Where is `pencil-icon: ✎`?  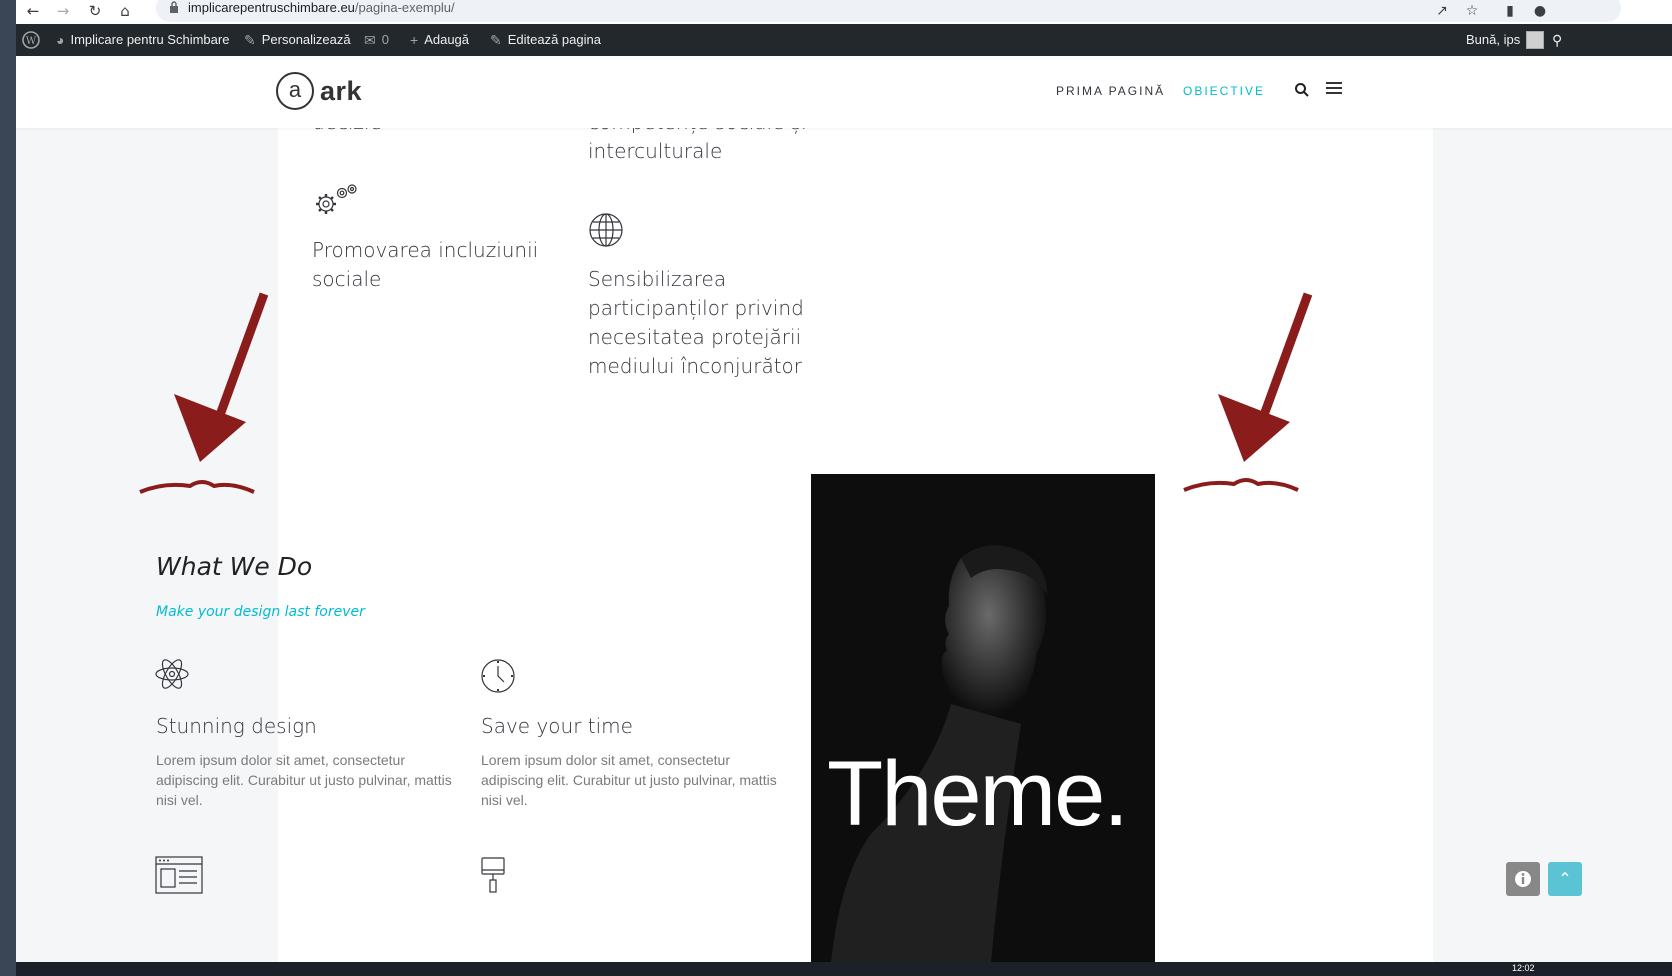 pencil-icon: ✎ is located at coordinates (496, 40).